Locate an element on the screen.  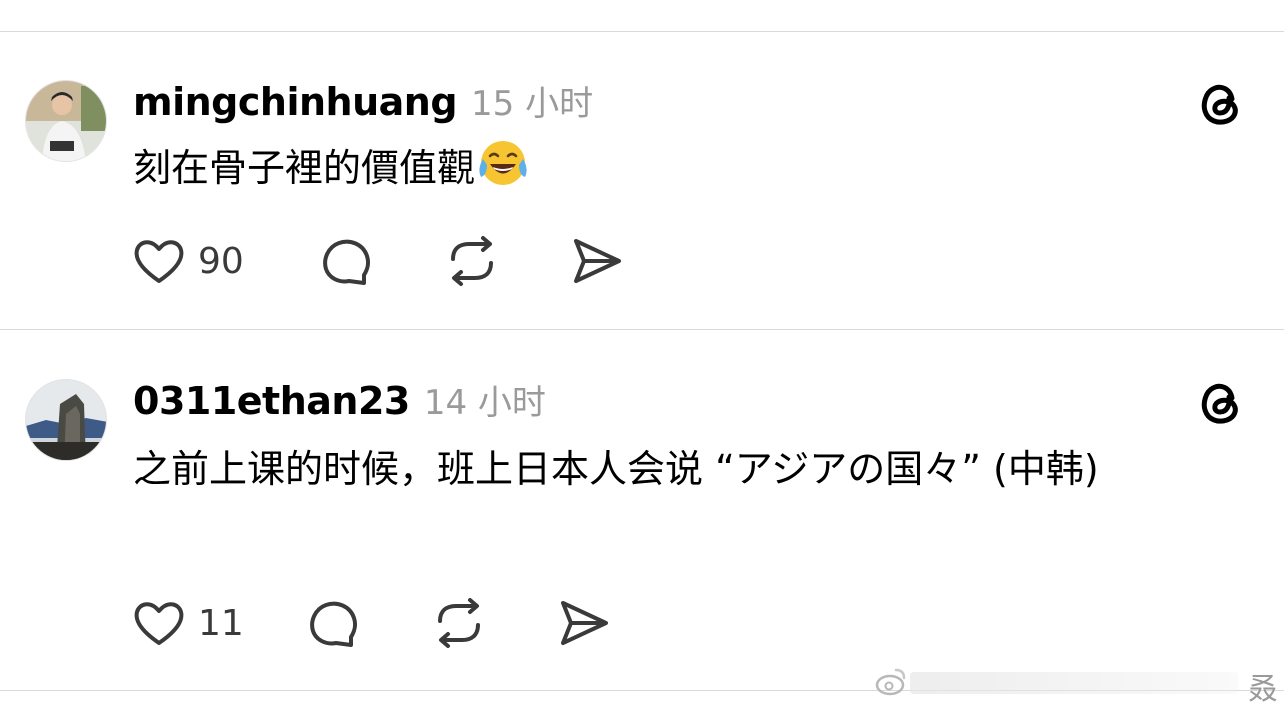
post-text: 之前上课的时候，班上日本人会说 “アジアの国々” (中韩) is located at coordinates (673, 469).